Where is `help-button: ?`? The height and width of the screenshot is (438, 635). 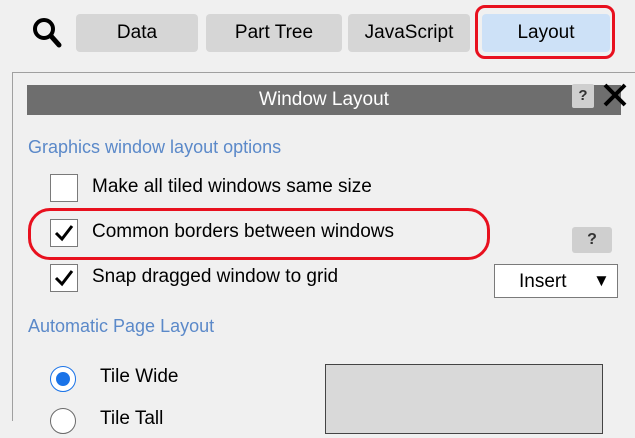
help-button: ? is located at coordinates (592, 240).